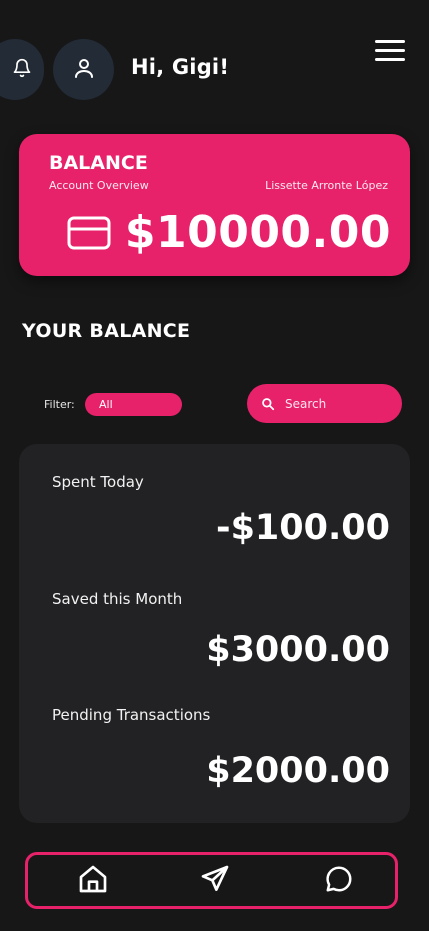 The width and height of the screenshot is (429, 931). What do you see at coordinates (89, 235) in the screenshot?
I see `credit-card-icon` at bounding box center [89, 235].